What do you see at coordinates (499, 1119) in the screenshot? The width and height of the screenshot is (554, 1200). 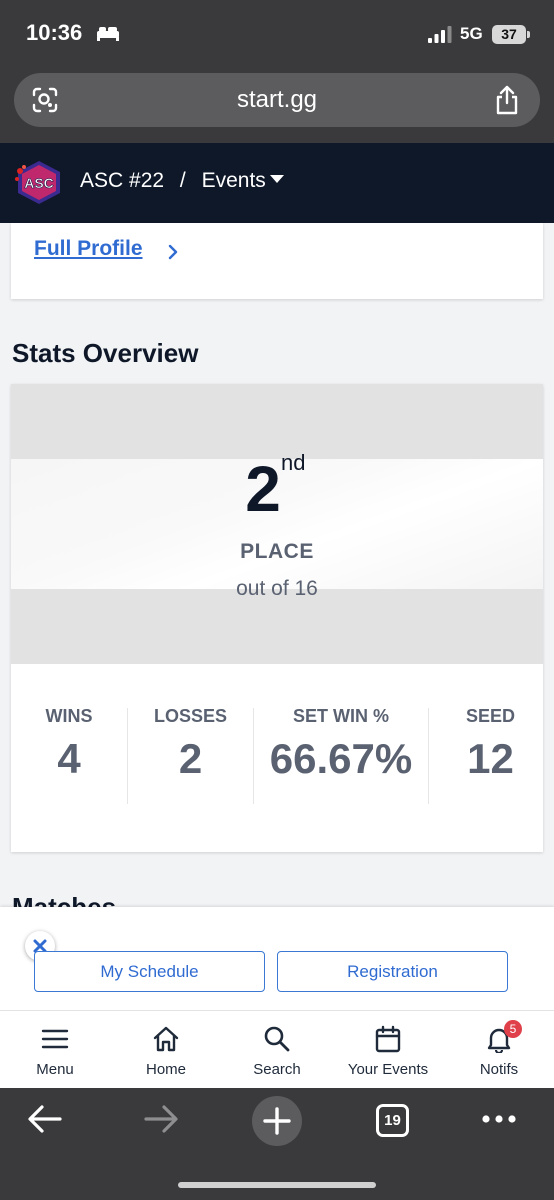 I see `more-options-icon` at bounding box center [499, 1119].